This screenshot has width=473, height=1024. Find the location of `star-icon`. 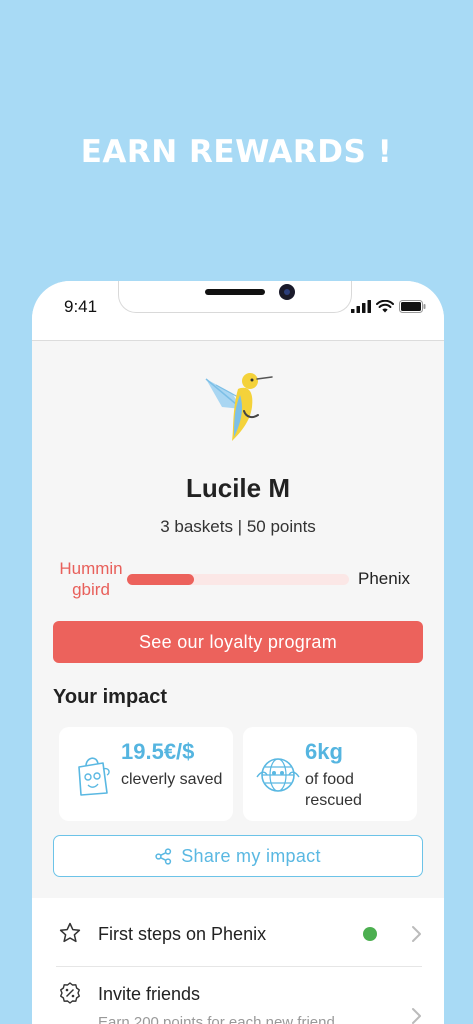

star-icon is located at coordinates (70, 932).